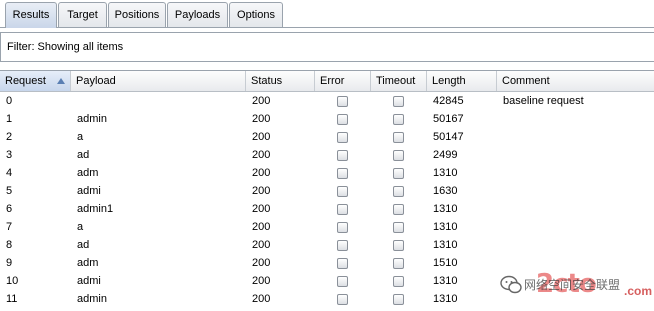 The image size is (654, 311). I want to click on column-header-length: Length, so click(462, 81).